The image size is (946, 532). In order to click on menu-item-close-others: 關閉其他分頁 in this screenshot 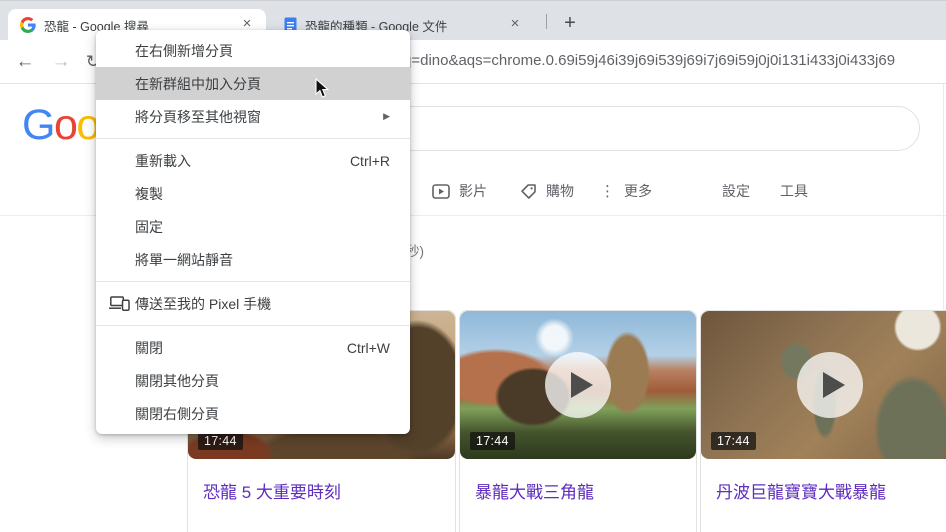, I will do `click(253, 380)`.